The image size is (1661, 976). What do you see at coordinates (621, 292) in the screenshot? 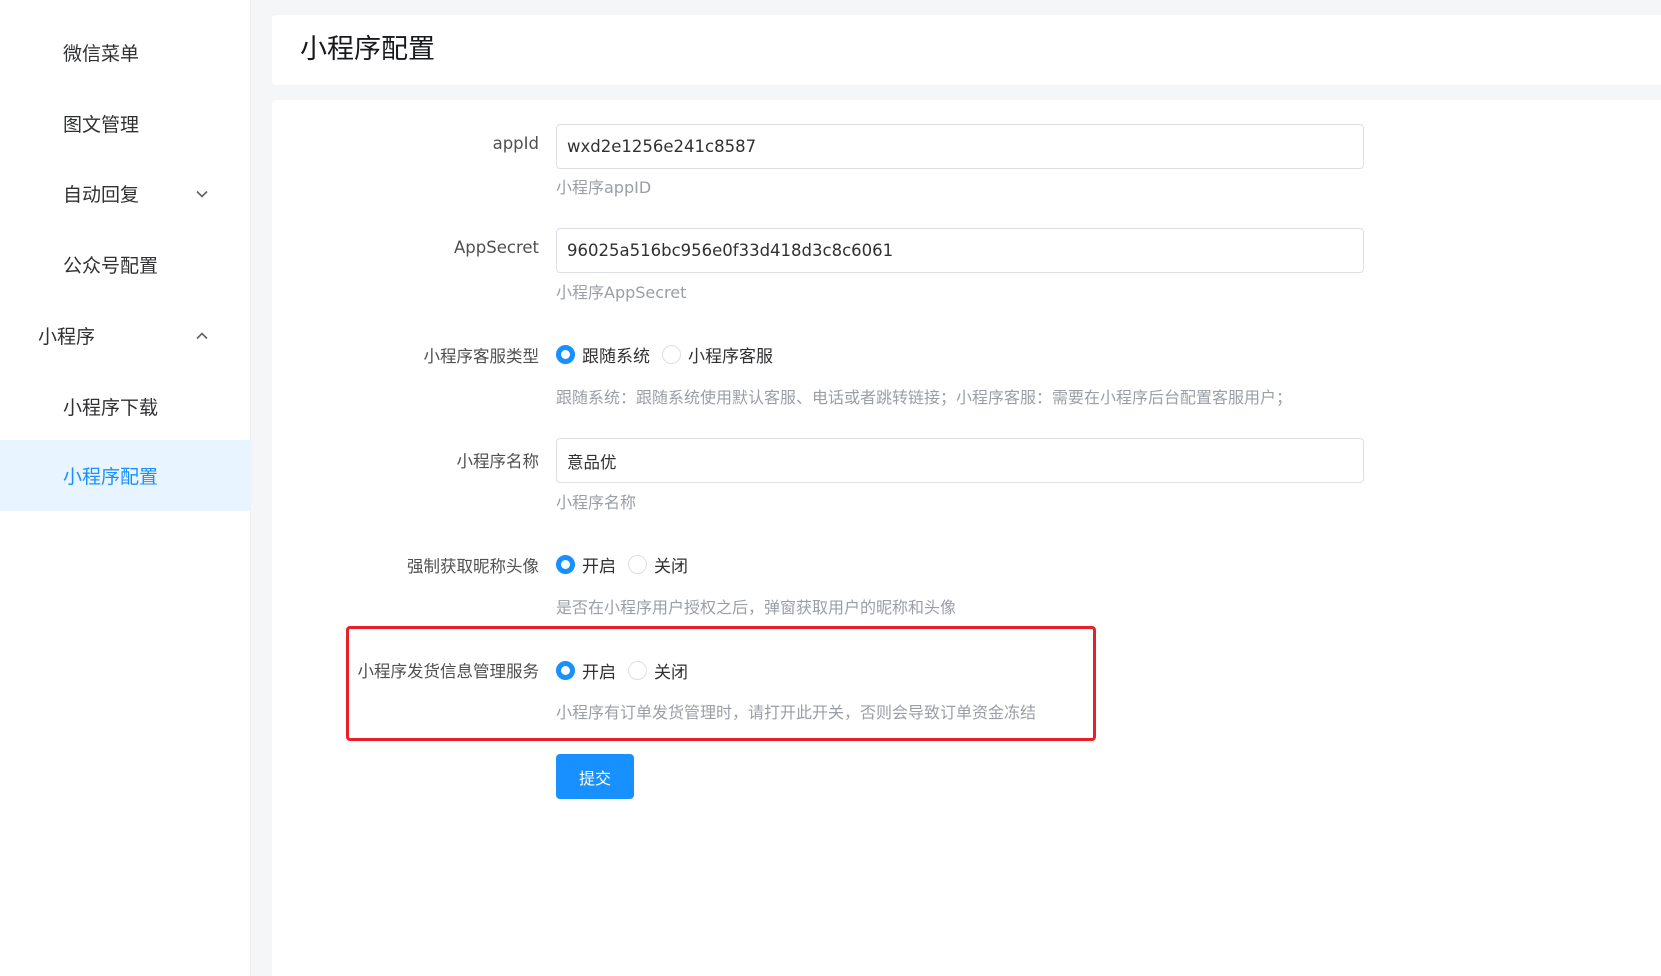
I see `app-secret-hint: 小程序AppSecret` at bounding box center [621, 292].